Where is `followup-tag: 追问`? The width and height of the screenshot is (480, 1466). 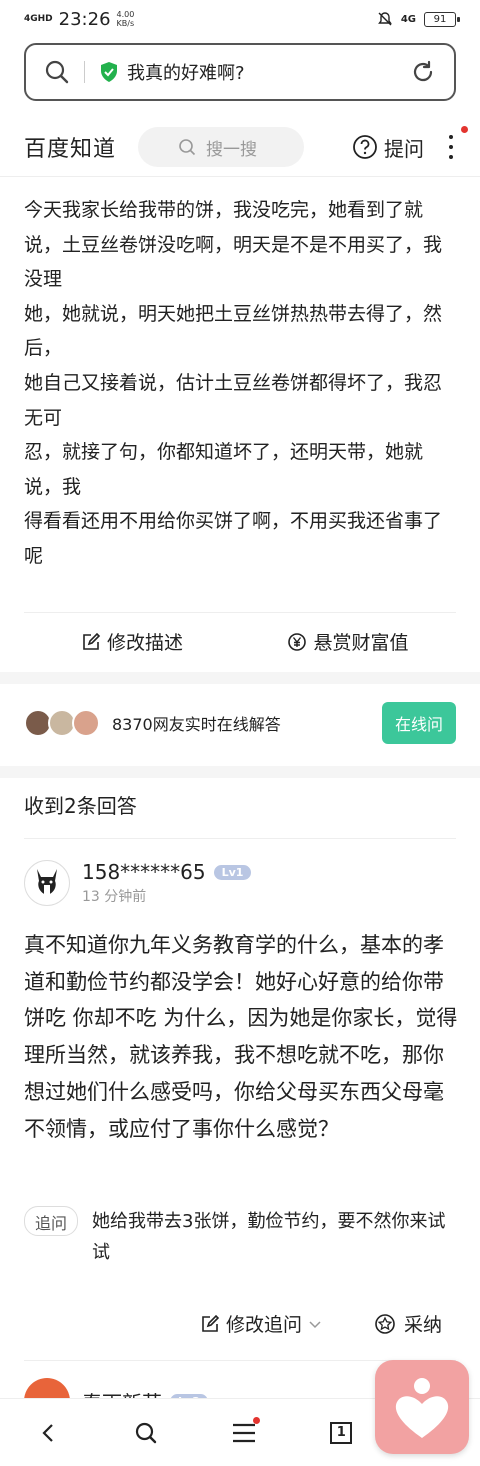 followup-tag: 追问 is located at coordinates (51, 1221).